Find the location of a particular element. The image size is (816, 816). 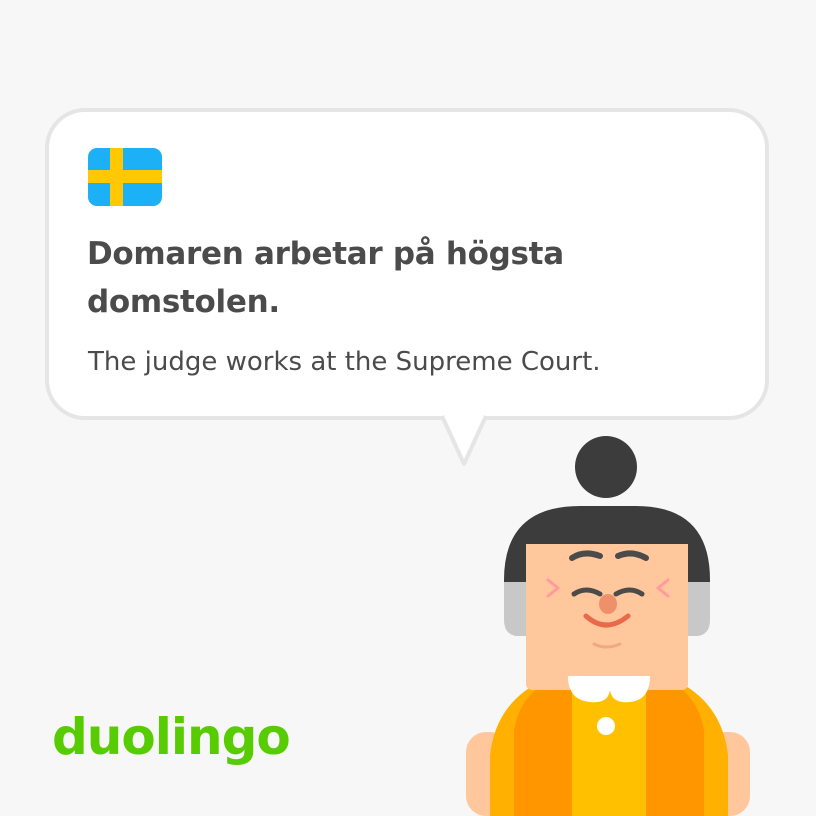

side-hair-left is located at coordinates (515, 608).